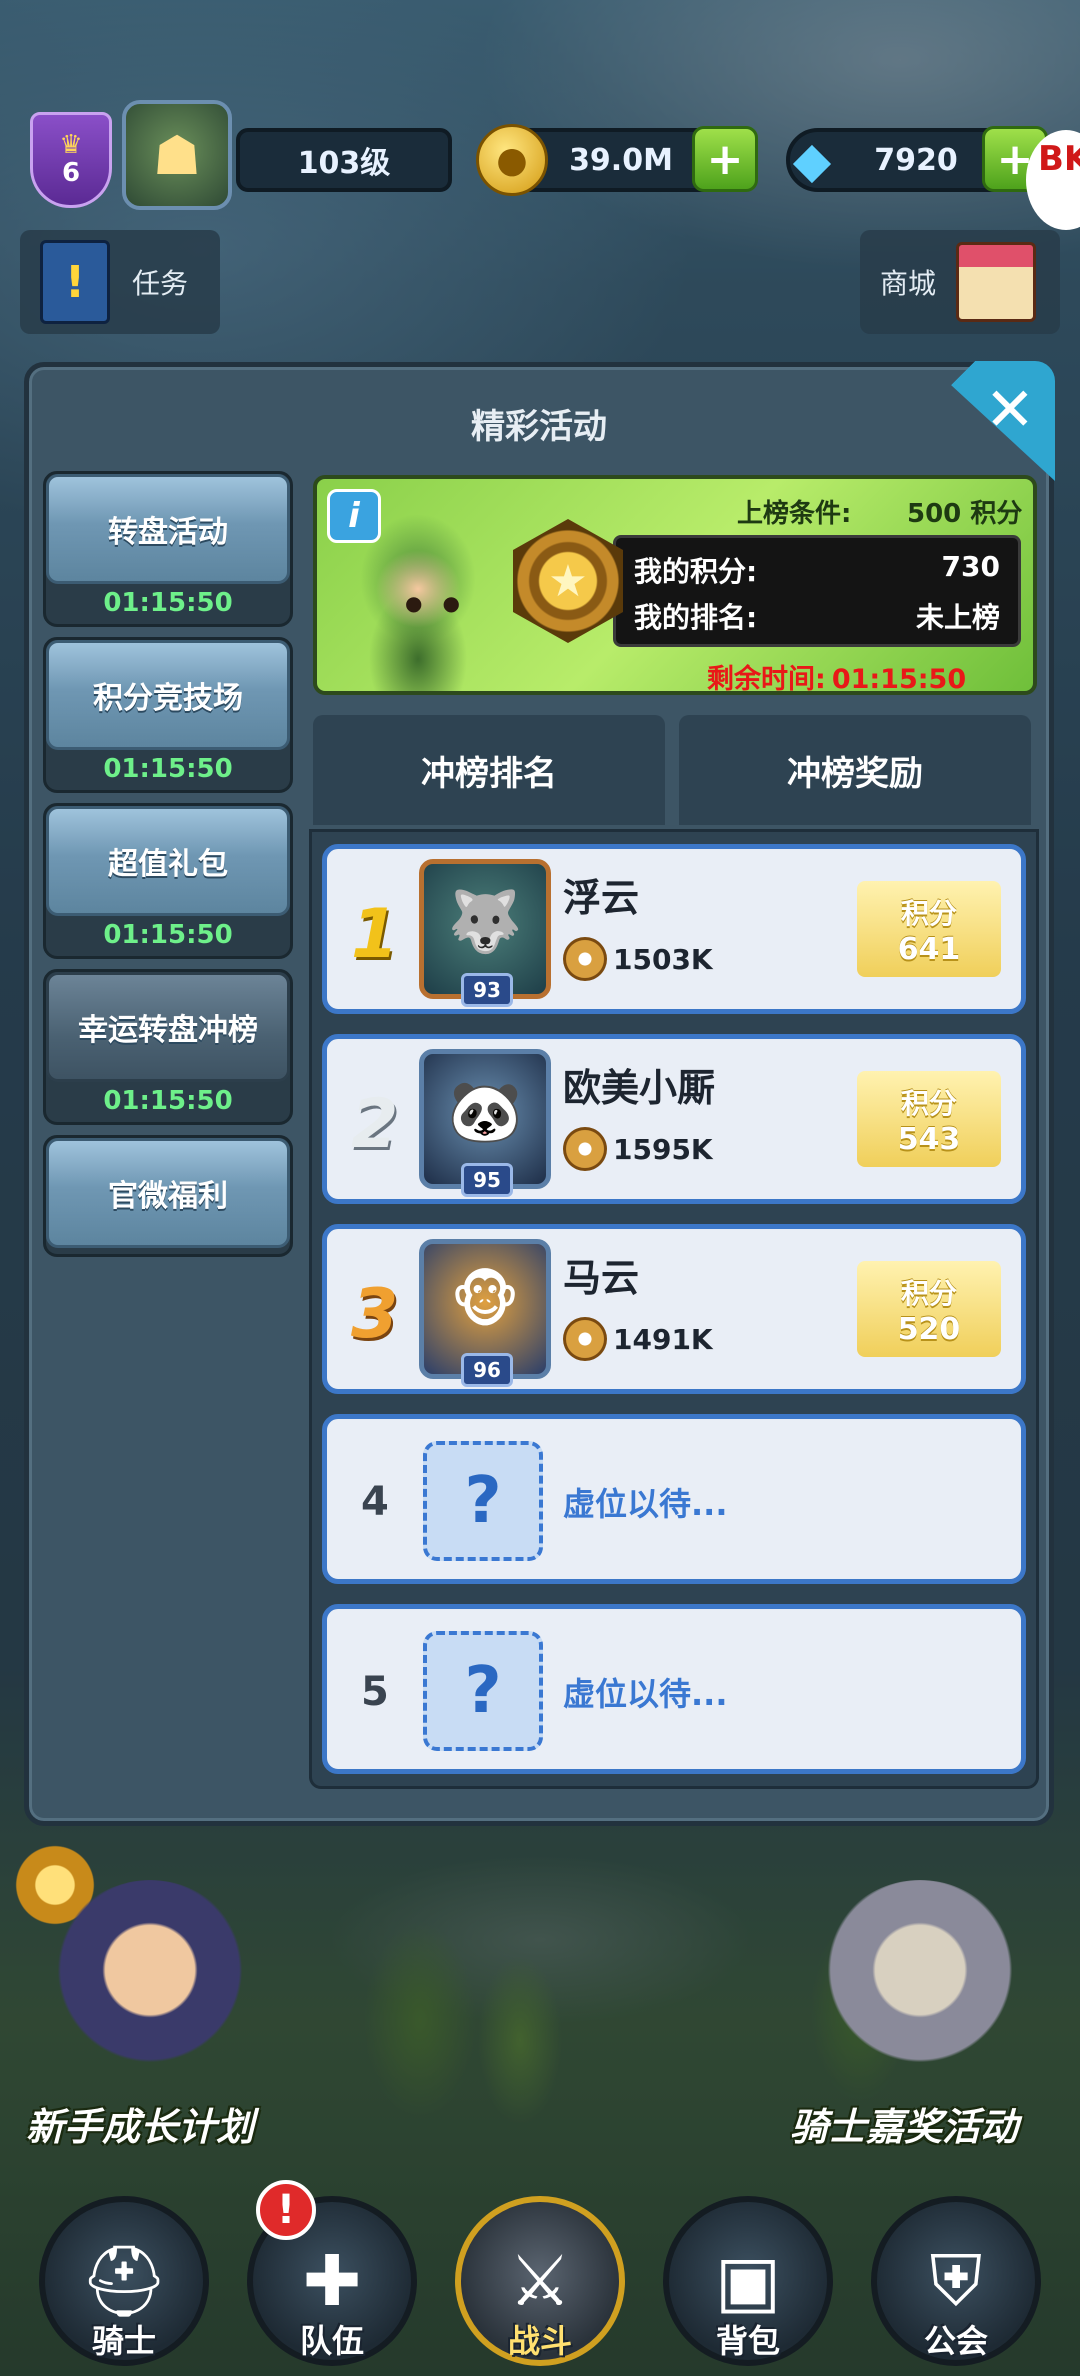  Describe the element at coordinates (855, 770) in the screenshot. I see `tab-rewards: 冲榜奖励` at that location.